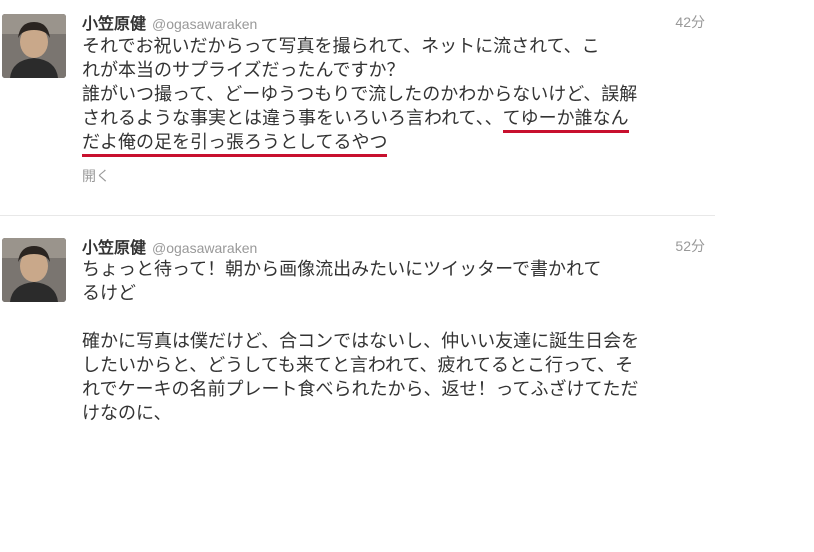 This screenshot has height=552, width=814. I want to click on tweet-text-line: したいからと、どうしても来てと言われて、疲れてるとこ行って、そ, so click(358, 365).